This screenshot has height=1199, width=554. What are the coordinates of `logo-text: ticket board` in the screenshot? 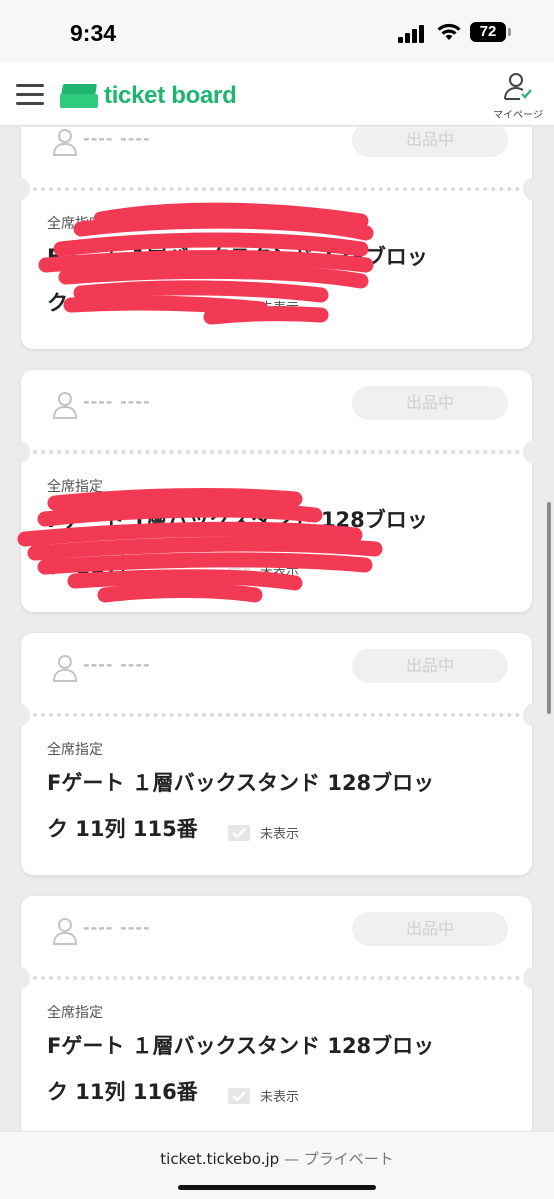 It's located at (170, 95).